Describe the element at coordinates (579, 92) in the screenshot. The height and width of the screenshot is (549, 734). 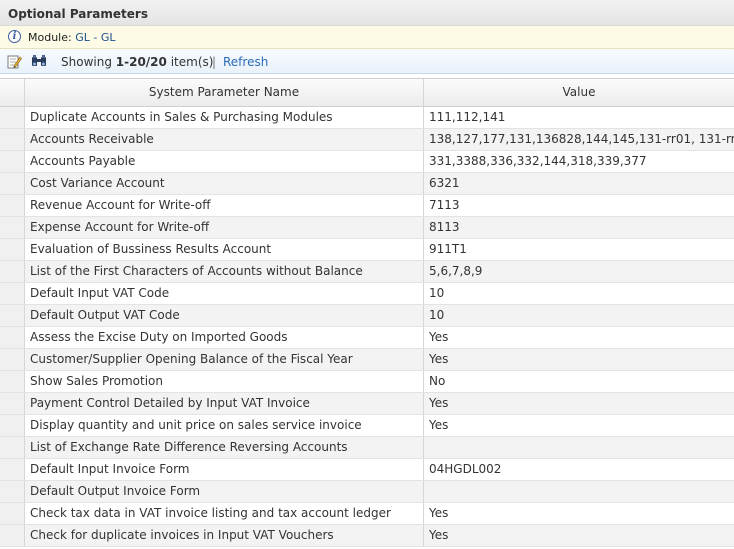
I see `column-header-value: Value` at that location.